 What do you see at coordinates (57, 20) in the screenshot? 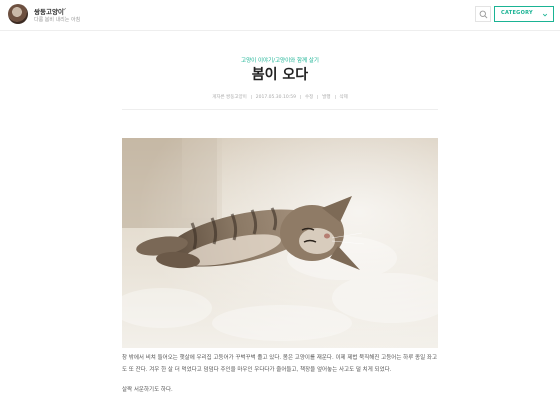
I see `blog-description: 다룸 봄비 내리는 아침` at bounding box center [57, 20].